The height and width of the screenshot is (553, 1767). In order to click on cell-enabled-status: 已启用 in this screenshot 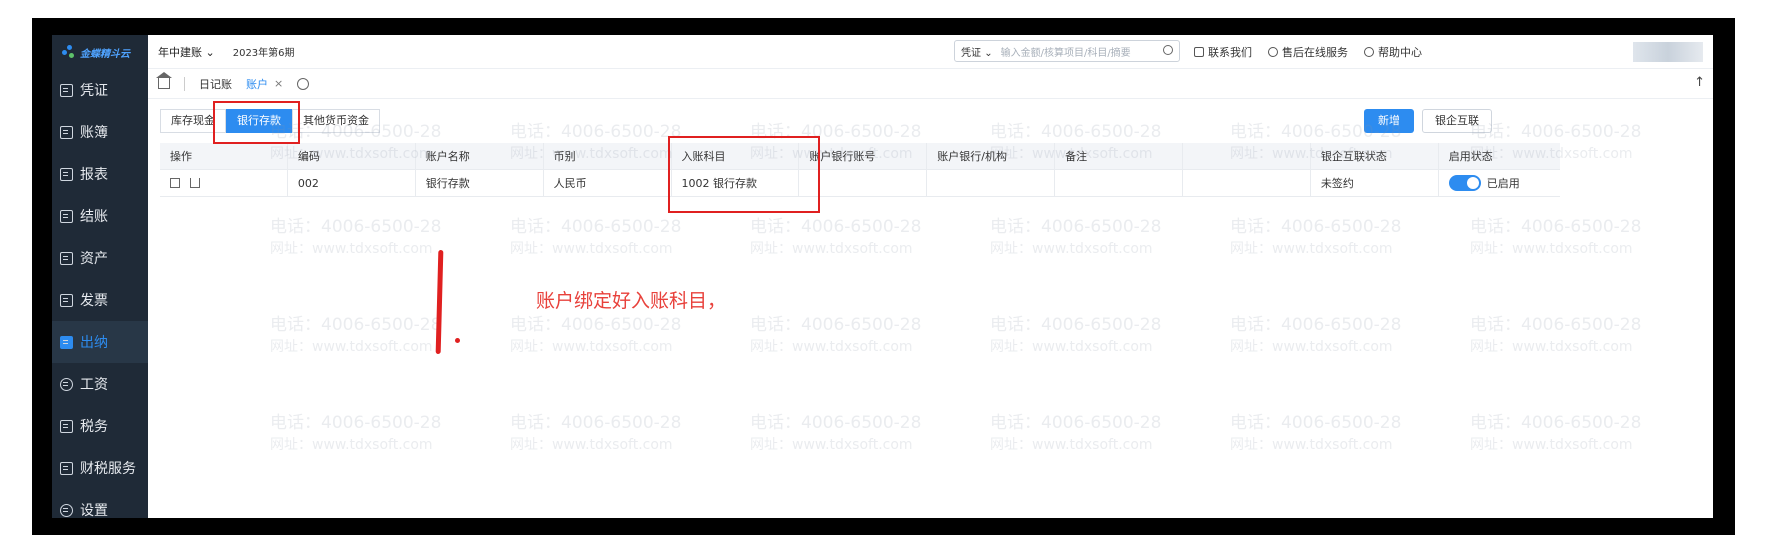, I will do `click(1499, 183)`.